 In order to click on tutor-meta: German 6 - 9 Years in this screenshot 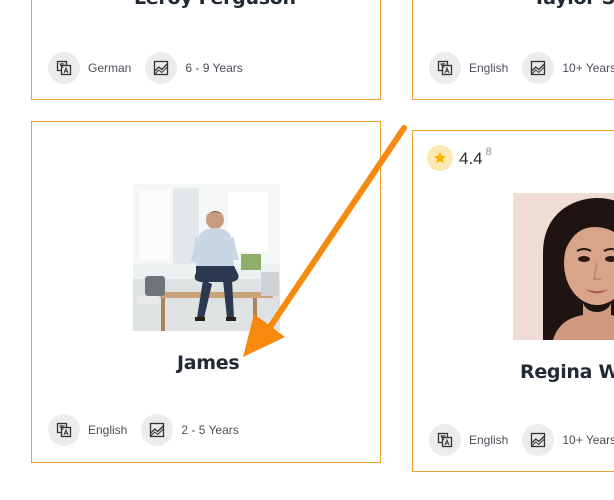, I will do `click(145, 68)`.